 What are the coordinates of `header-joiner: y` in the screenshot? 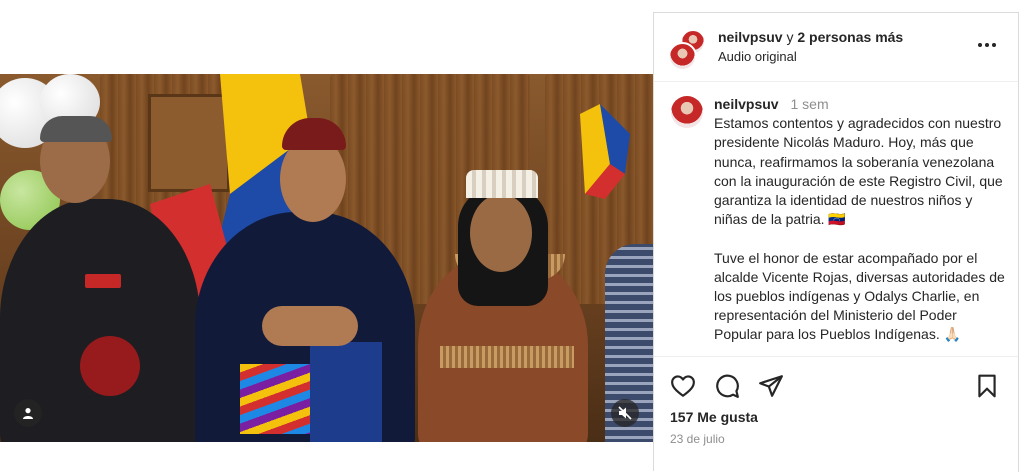 It's located at (790, 37).